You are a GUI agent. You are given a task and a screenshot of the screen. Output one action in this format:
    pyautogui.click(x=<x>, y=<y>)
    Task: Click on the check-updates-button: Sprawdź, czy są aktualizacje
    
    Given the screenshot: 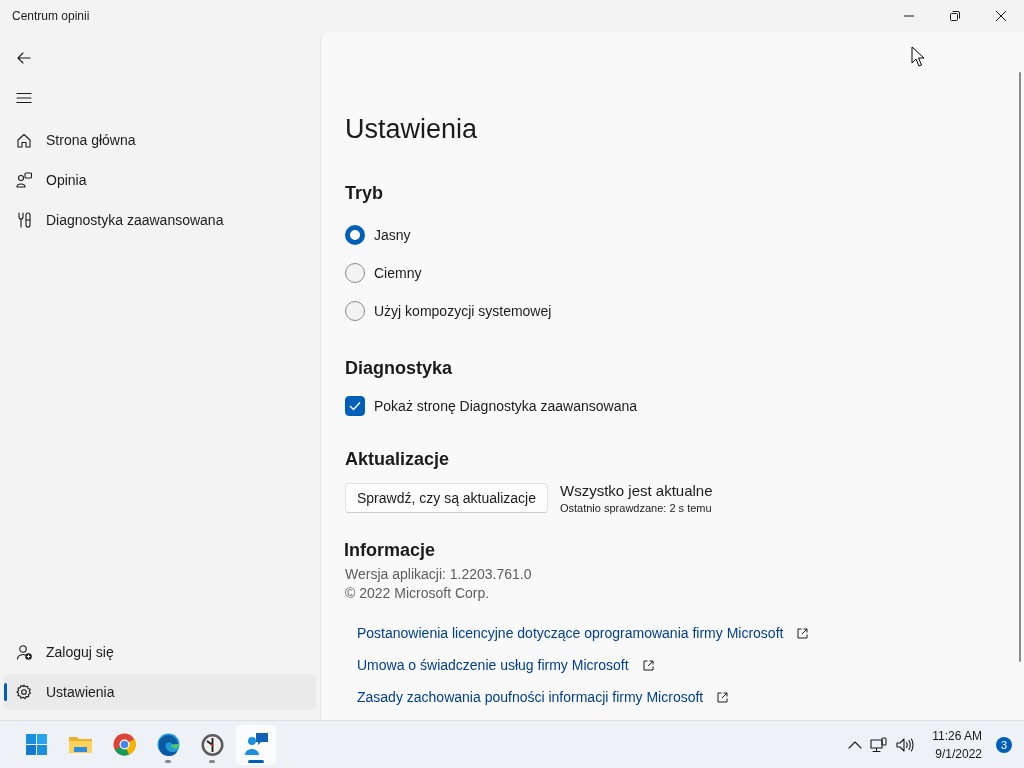 What is the action you would take?
    pyautogui.click(x=446, y=498)
    